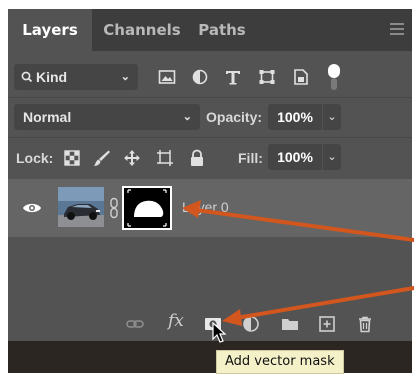  Describe the element at coordinates (210, 324) in the screenshot. I see `layers-bottom-toolbar: fx` at that location.